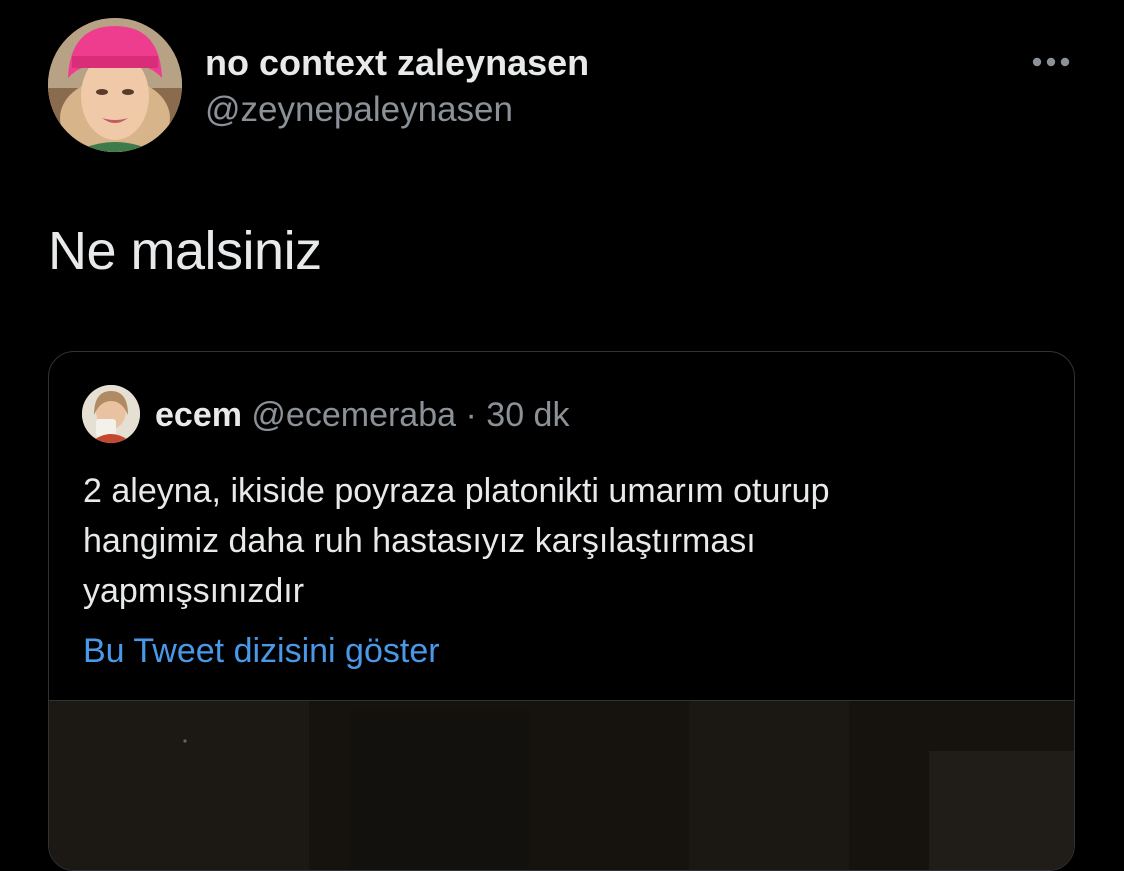 Image resolution: width=1124 pixels, height=871 pixels. What do you see at coordinates (261, 651) in the screenshot?
I see `show-thread-link: Bu Tweet dizisini göster` at bounding box center [261, 651].